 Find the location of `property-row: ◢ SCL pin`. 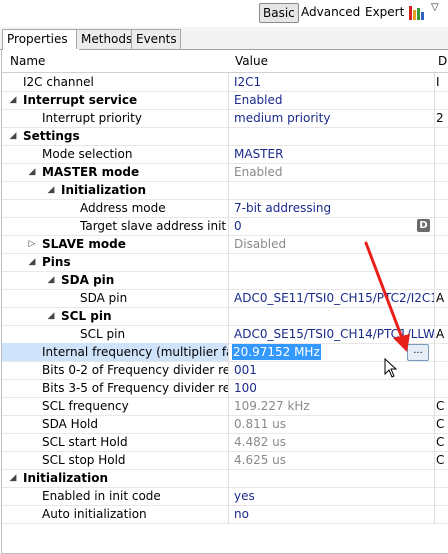

property-row: ◢ SCL pin is located at coordinates (225, 316).